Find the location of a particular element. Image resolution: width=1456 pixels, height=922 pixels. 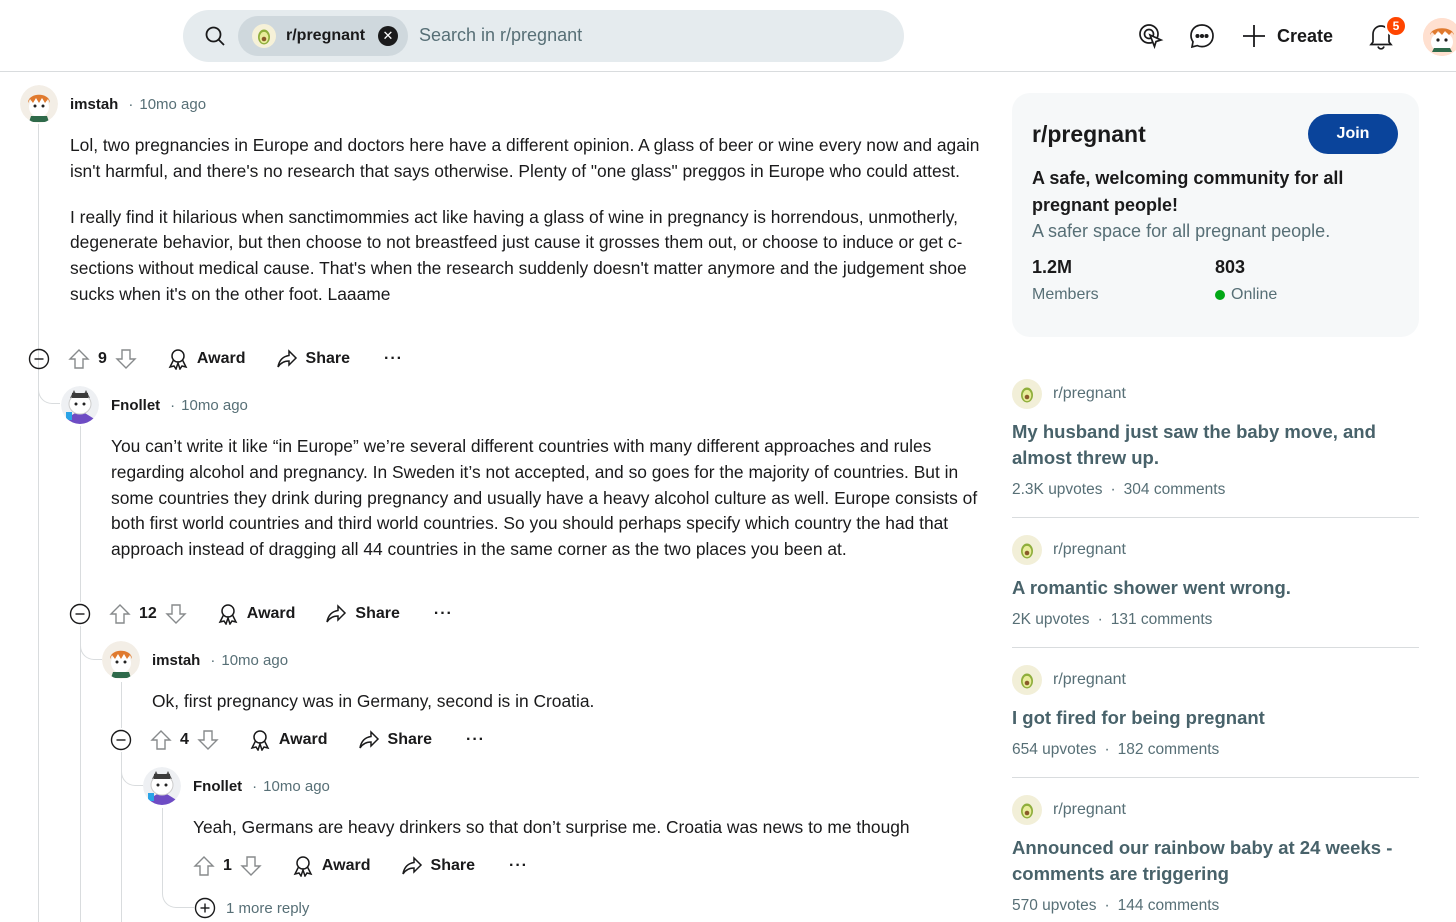

online-label: Online is located at coordinates (1254, 294).